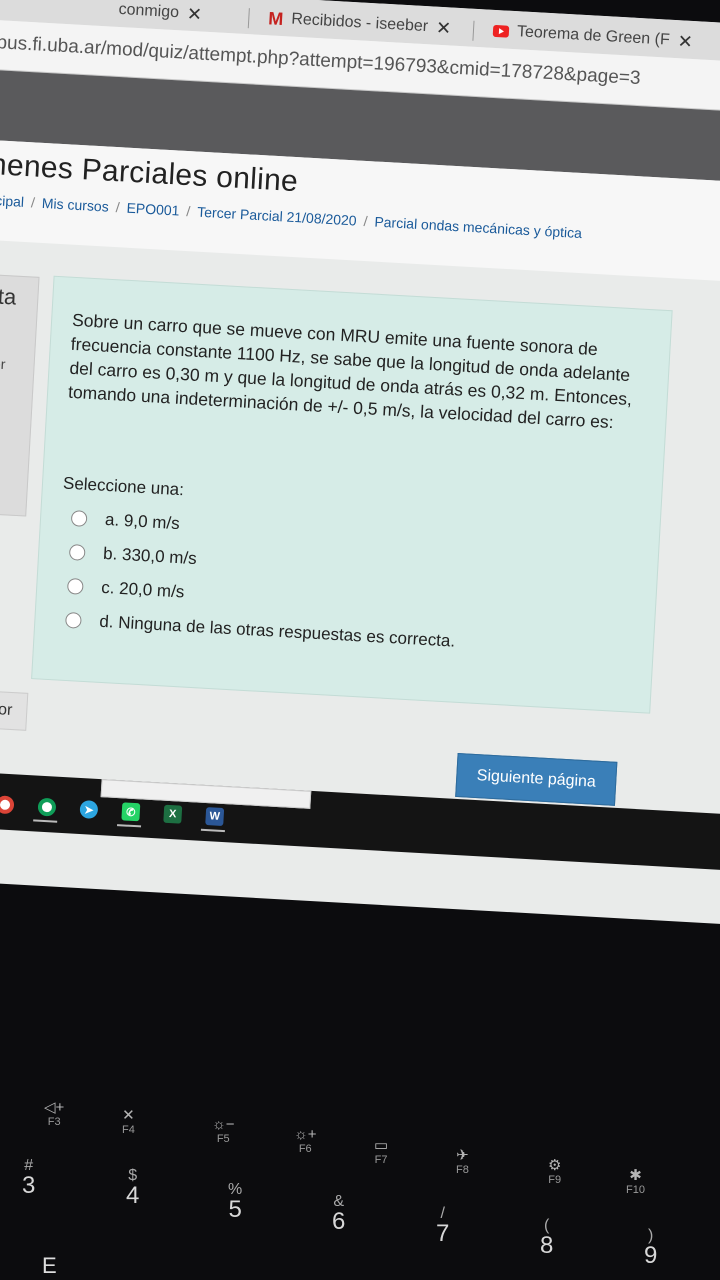  What do you see at coordinates (142, 589) in the screenshot?
I see `answer-option-label: c. 20,0 m/s` at bounding box center [142, 589].